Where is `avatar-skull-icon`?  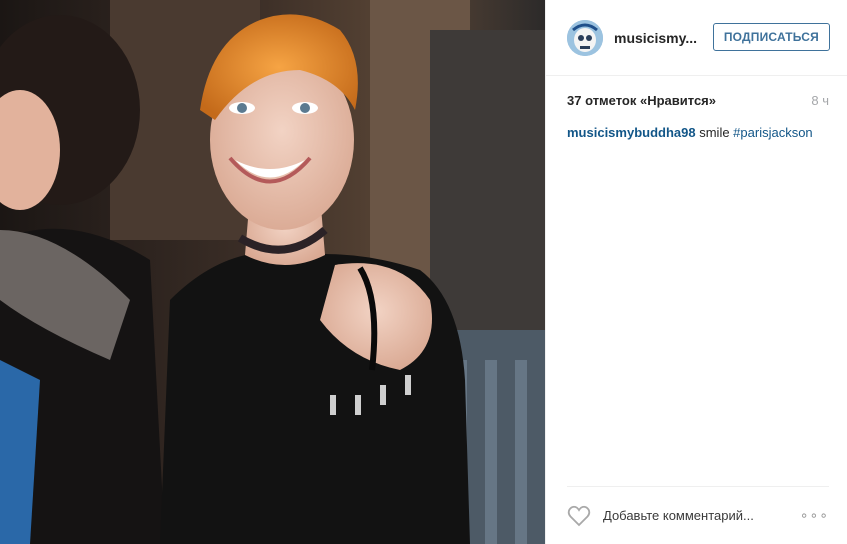
avatar-skull-icon is located at coordinates (585, 37).